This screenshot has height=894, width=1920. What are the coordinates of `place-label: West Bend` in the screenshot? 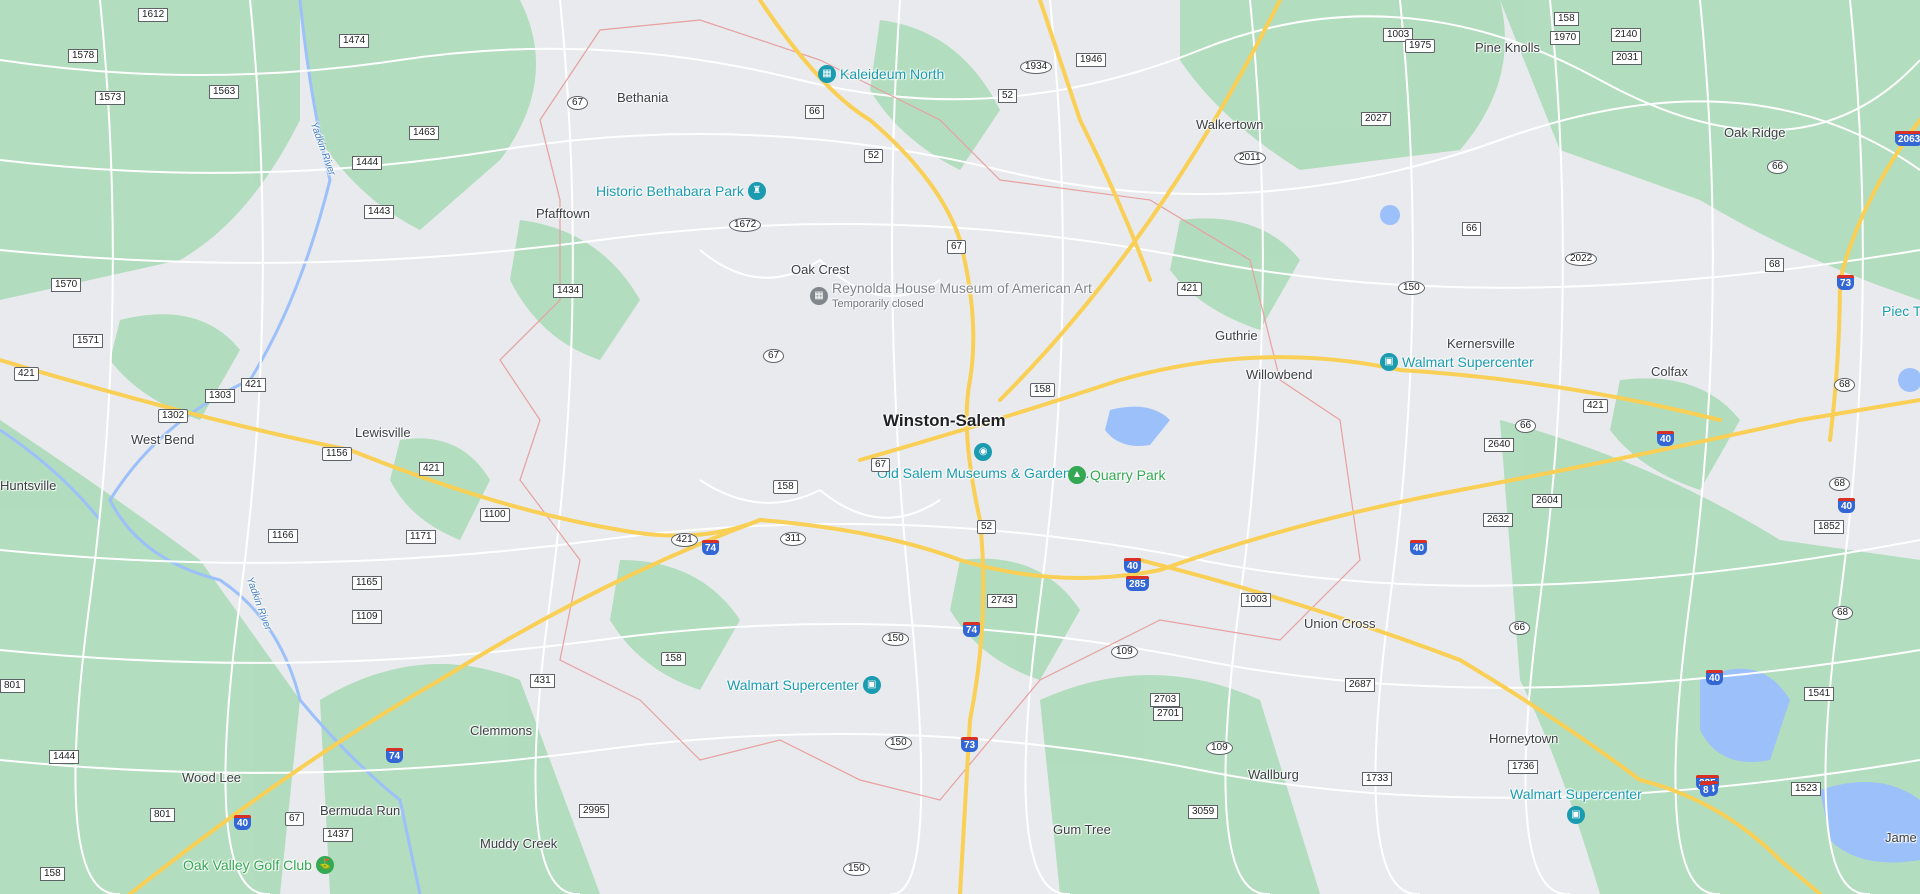 It's located at (163, 439).